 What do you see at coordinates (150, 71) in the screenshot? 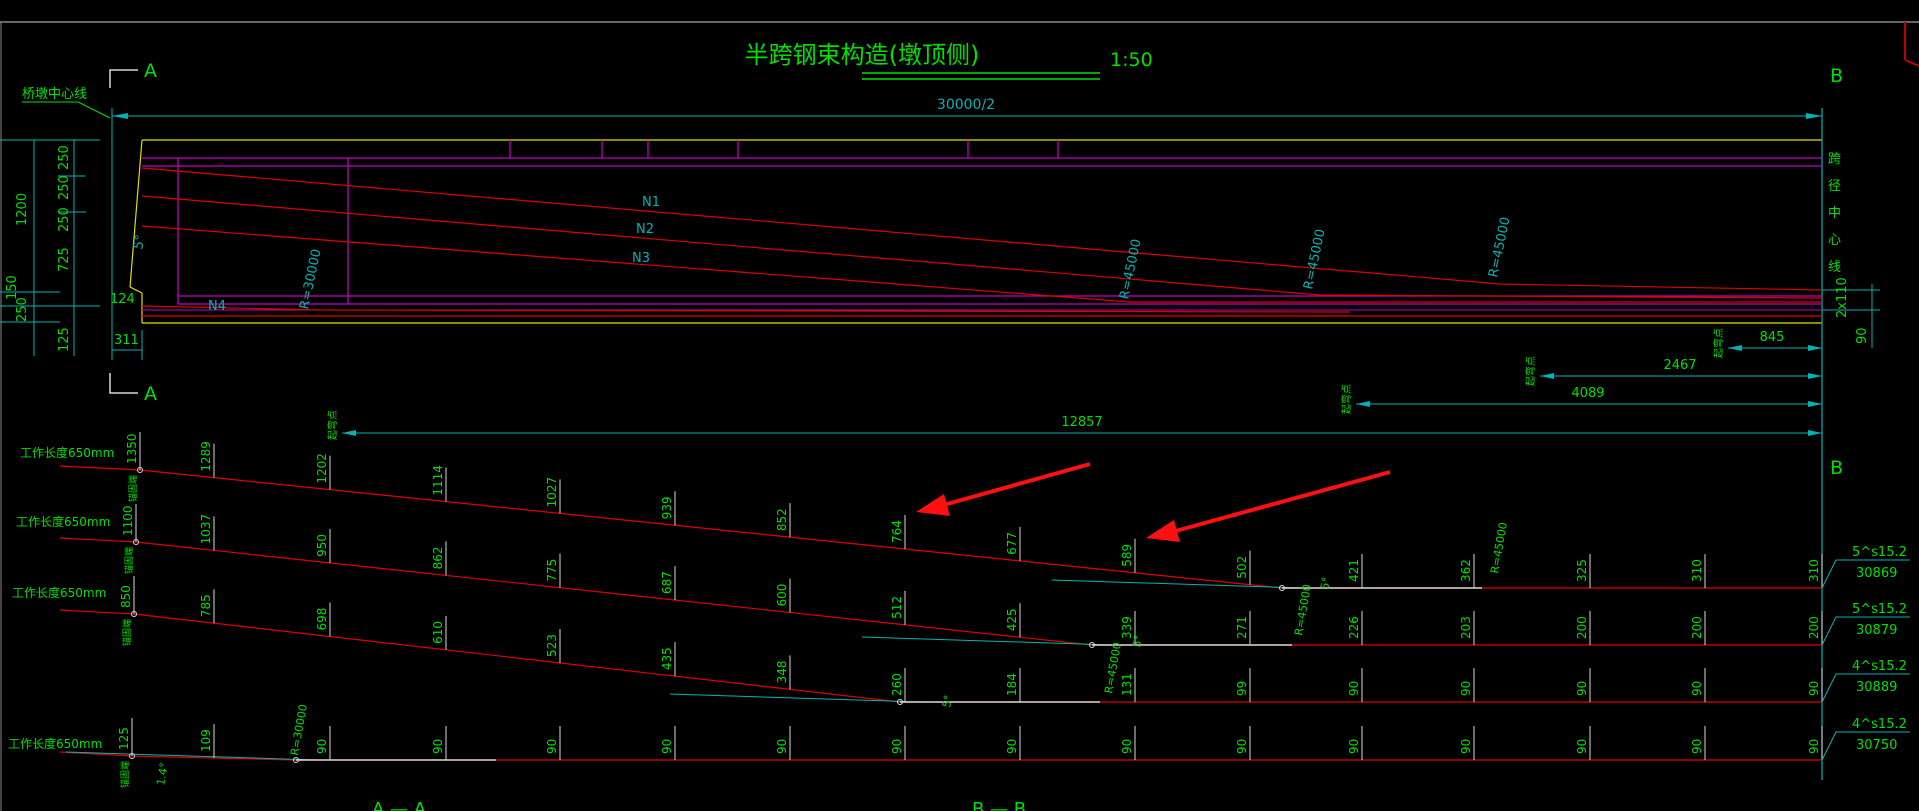
I see `section-mark-a-top: A` at bounding box center [150, 71].